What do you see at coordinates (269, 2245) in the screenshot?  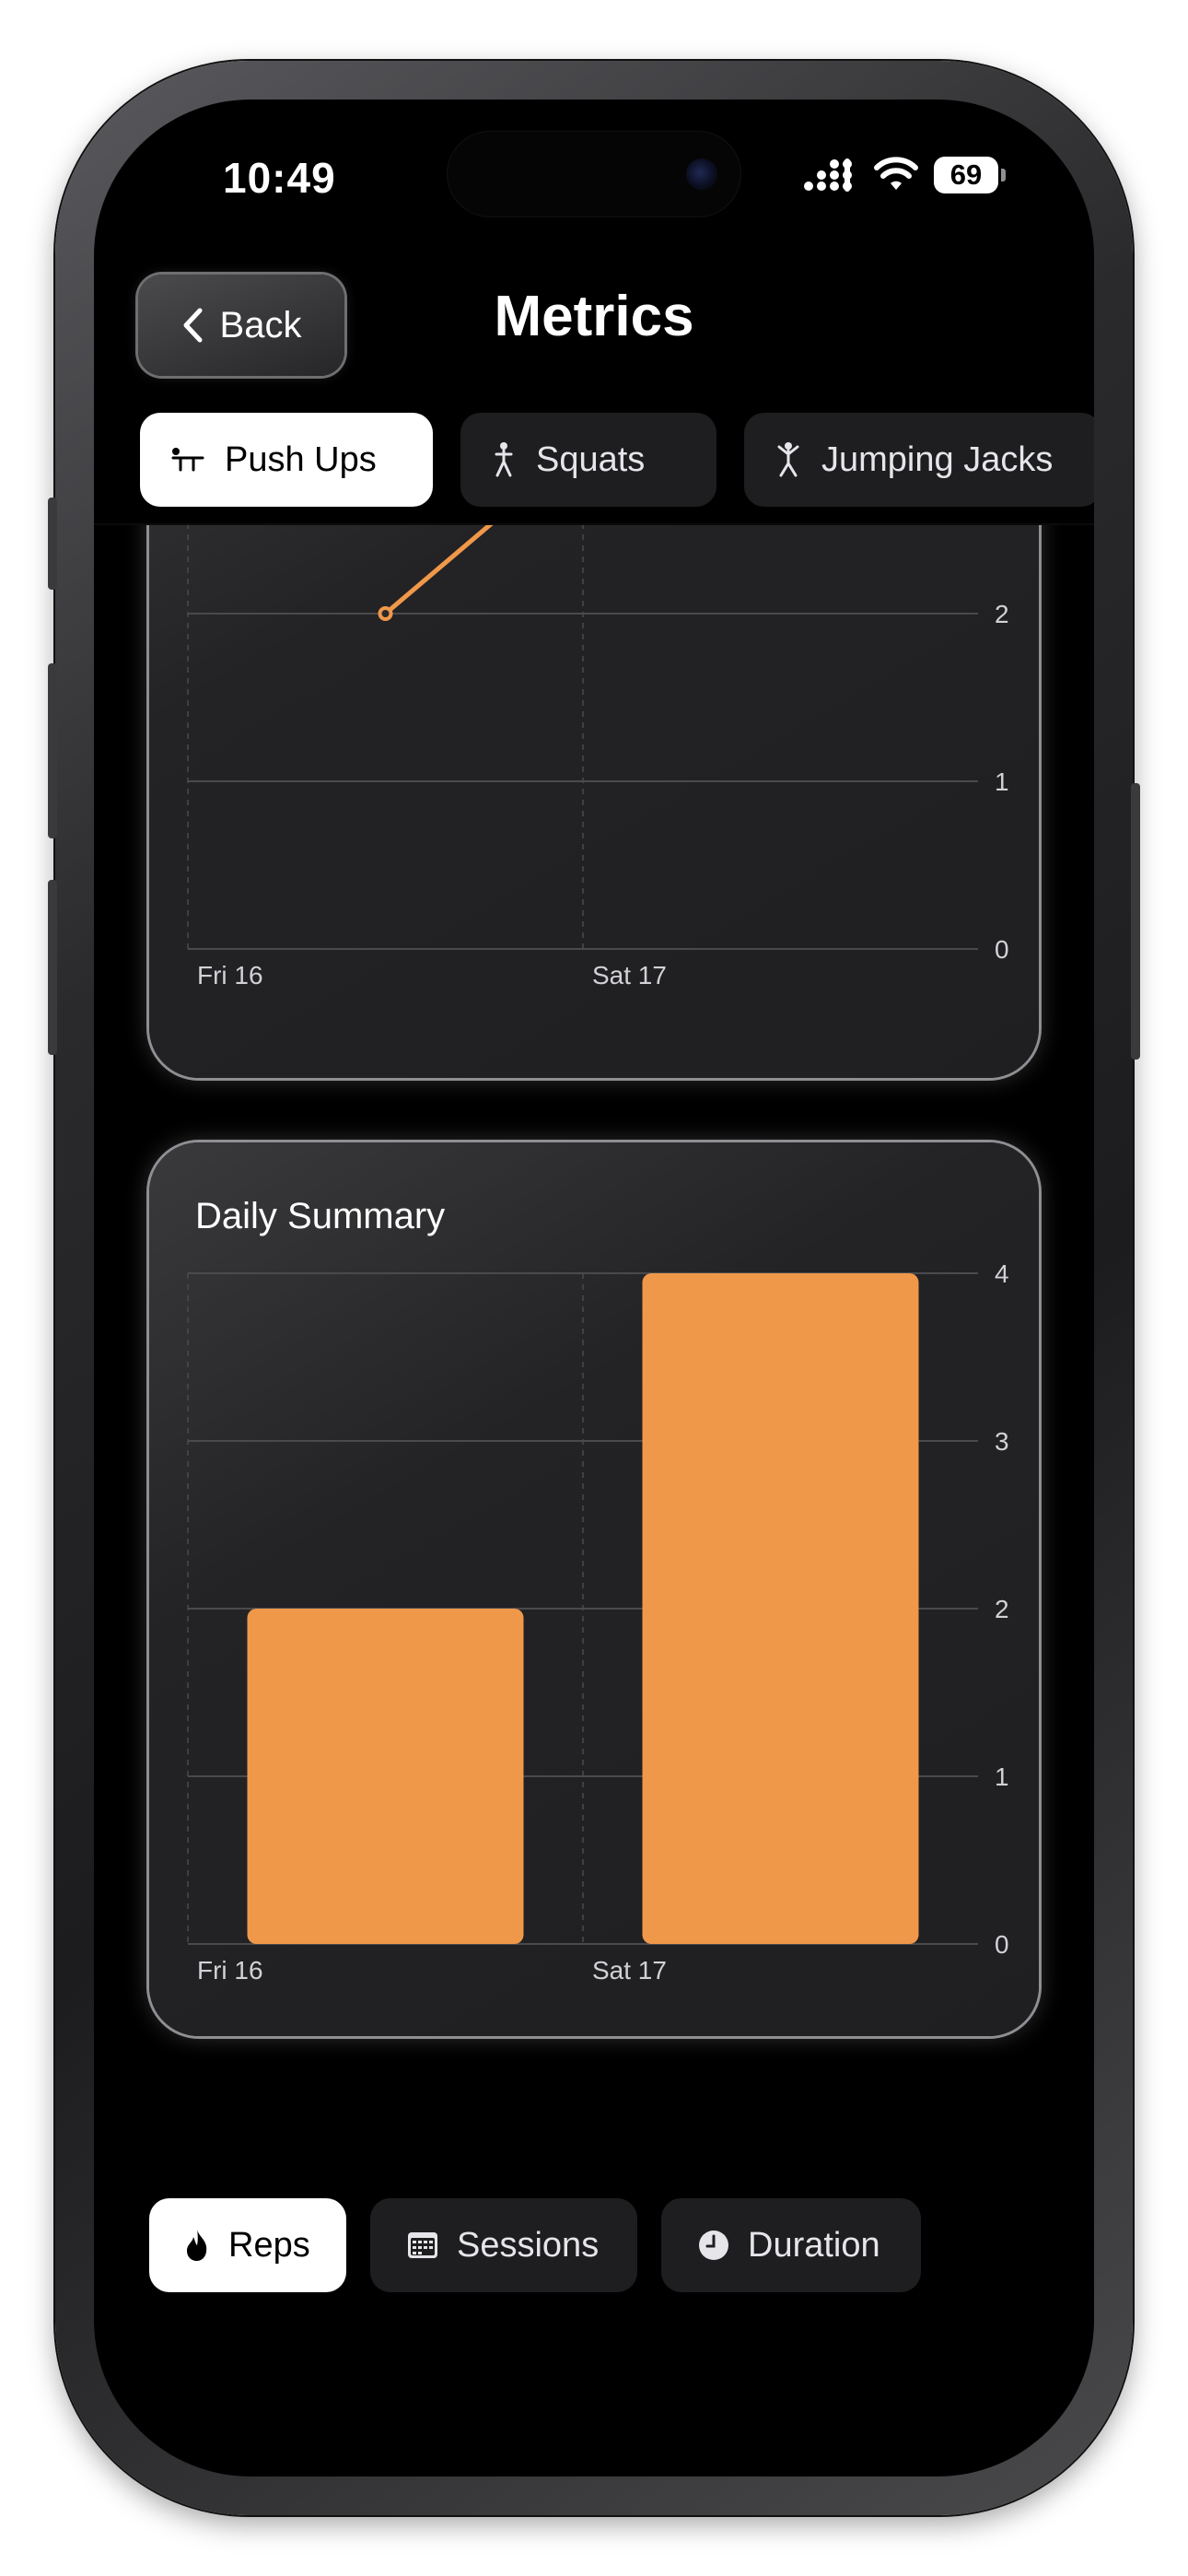 I see `tab-label: Reps` at bounding box center [269, 2245].